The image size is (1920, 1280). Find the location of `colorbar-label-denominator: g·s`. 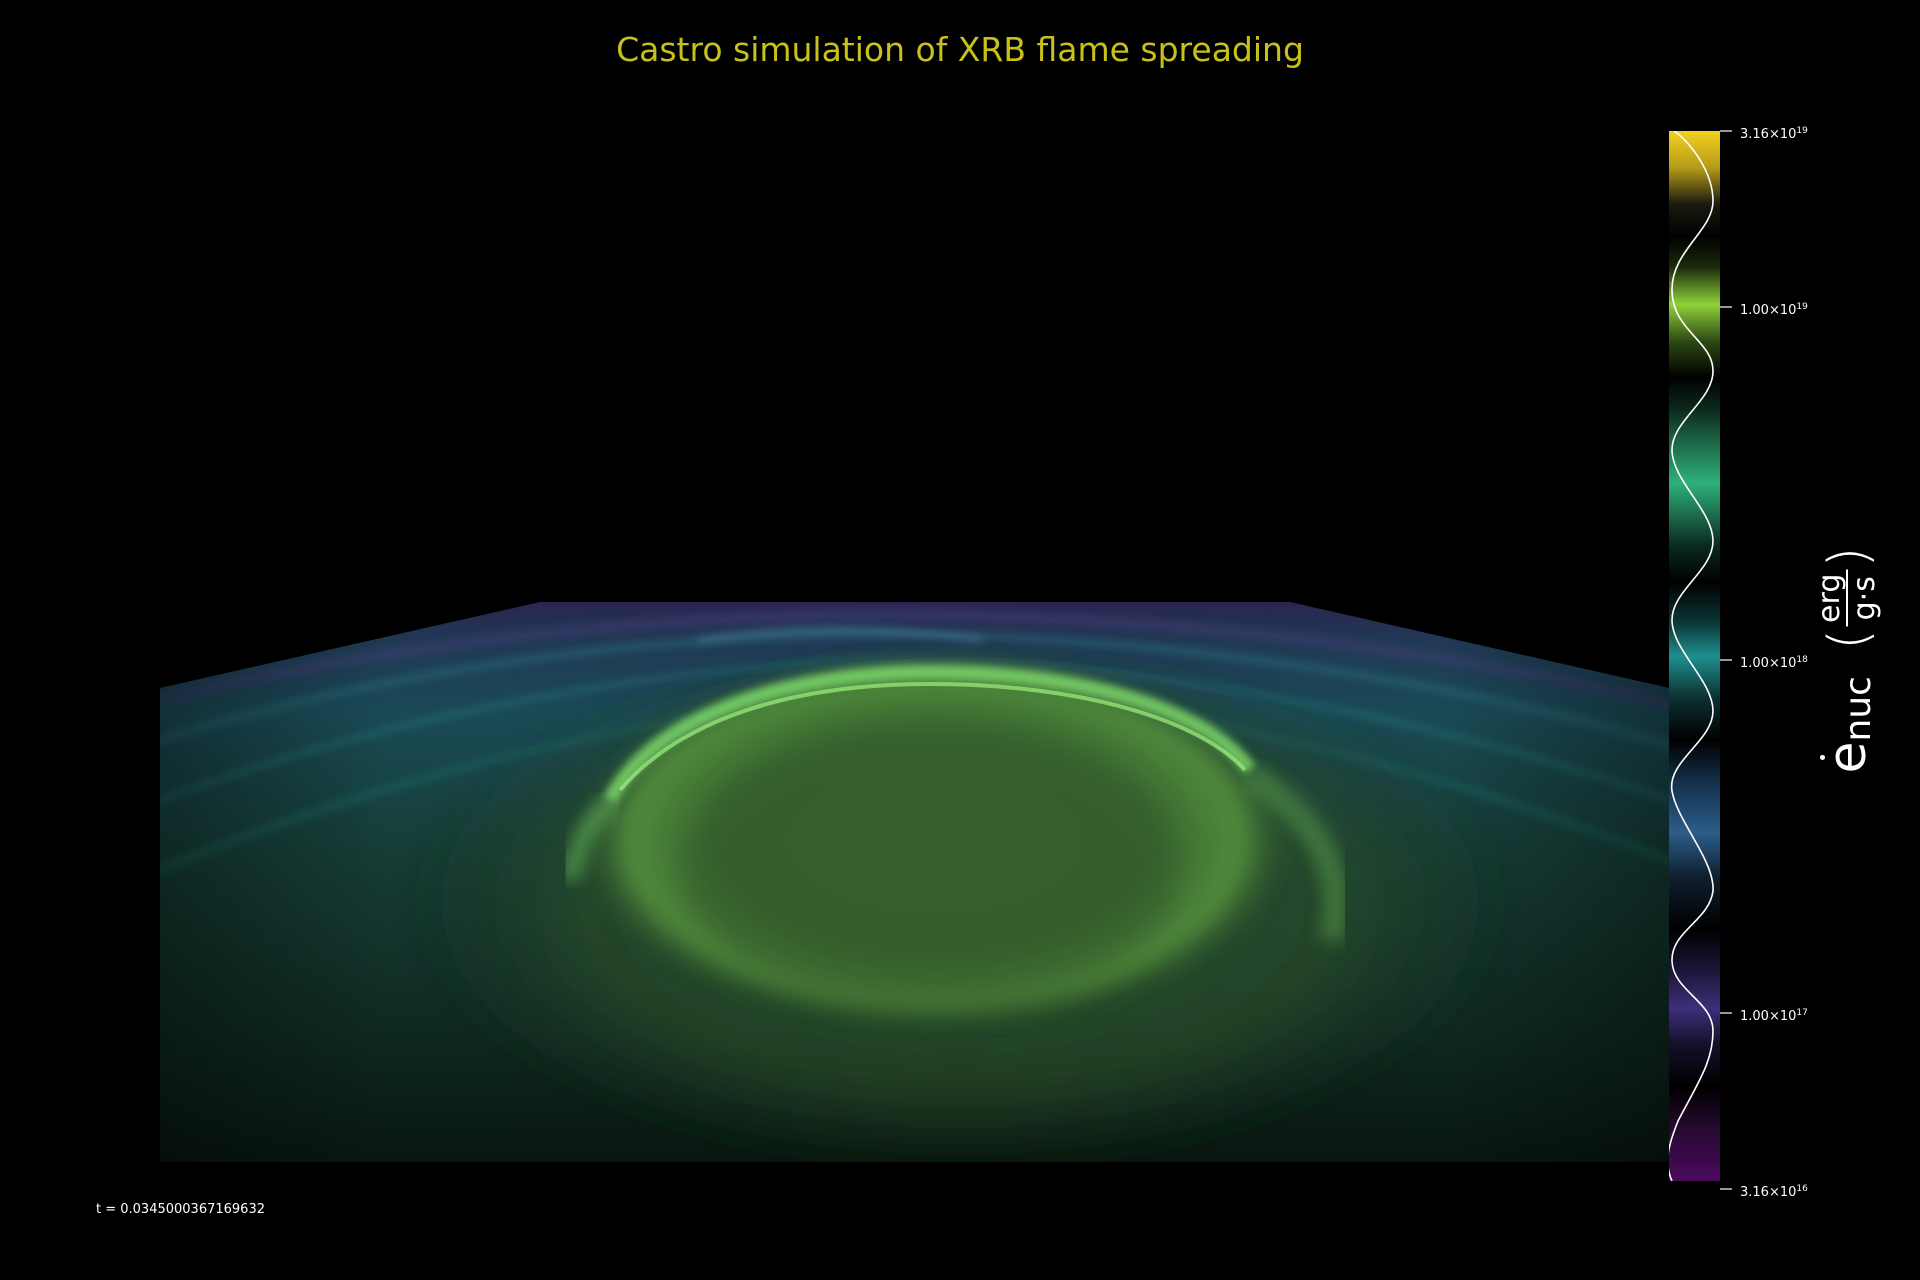

colorbar-label-denominator: g·s is located at coordinates (1864, 598).